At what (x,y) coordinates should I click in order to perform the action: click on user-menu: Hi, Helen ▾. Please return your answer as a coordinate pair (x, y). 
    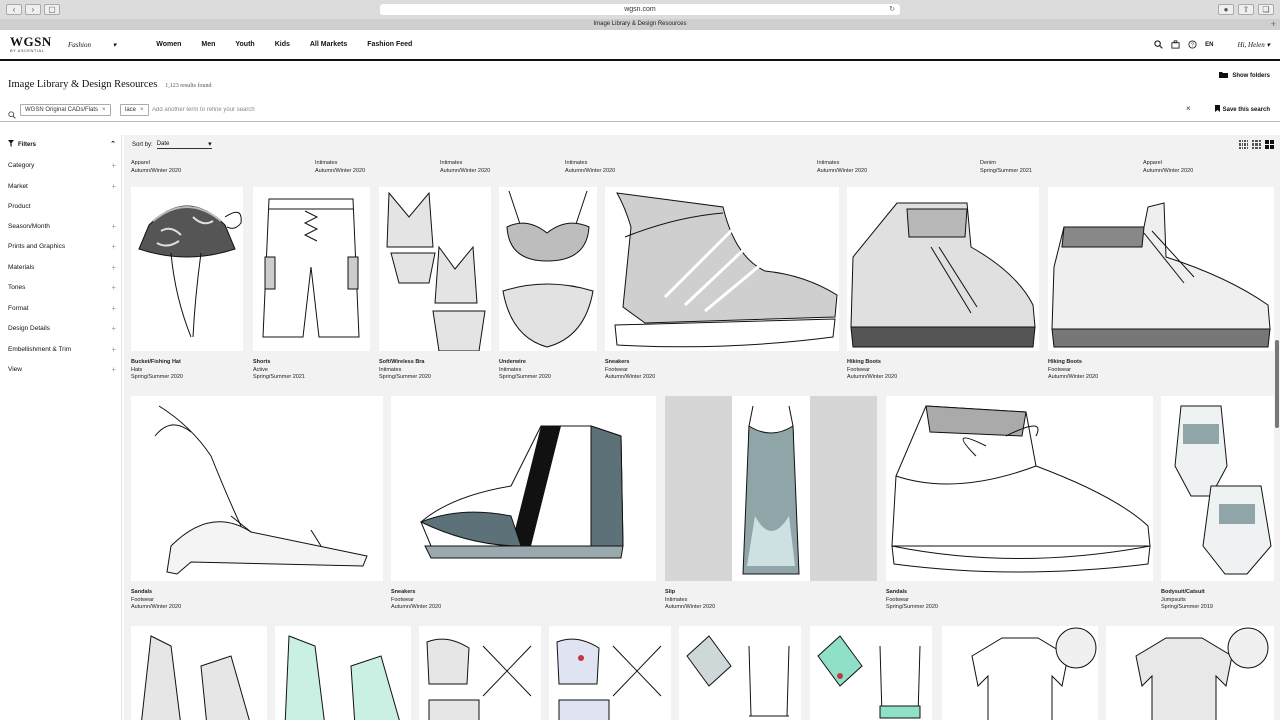
    Looking at the image, I should click on (1254, 45).